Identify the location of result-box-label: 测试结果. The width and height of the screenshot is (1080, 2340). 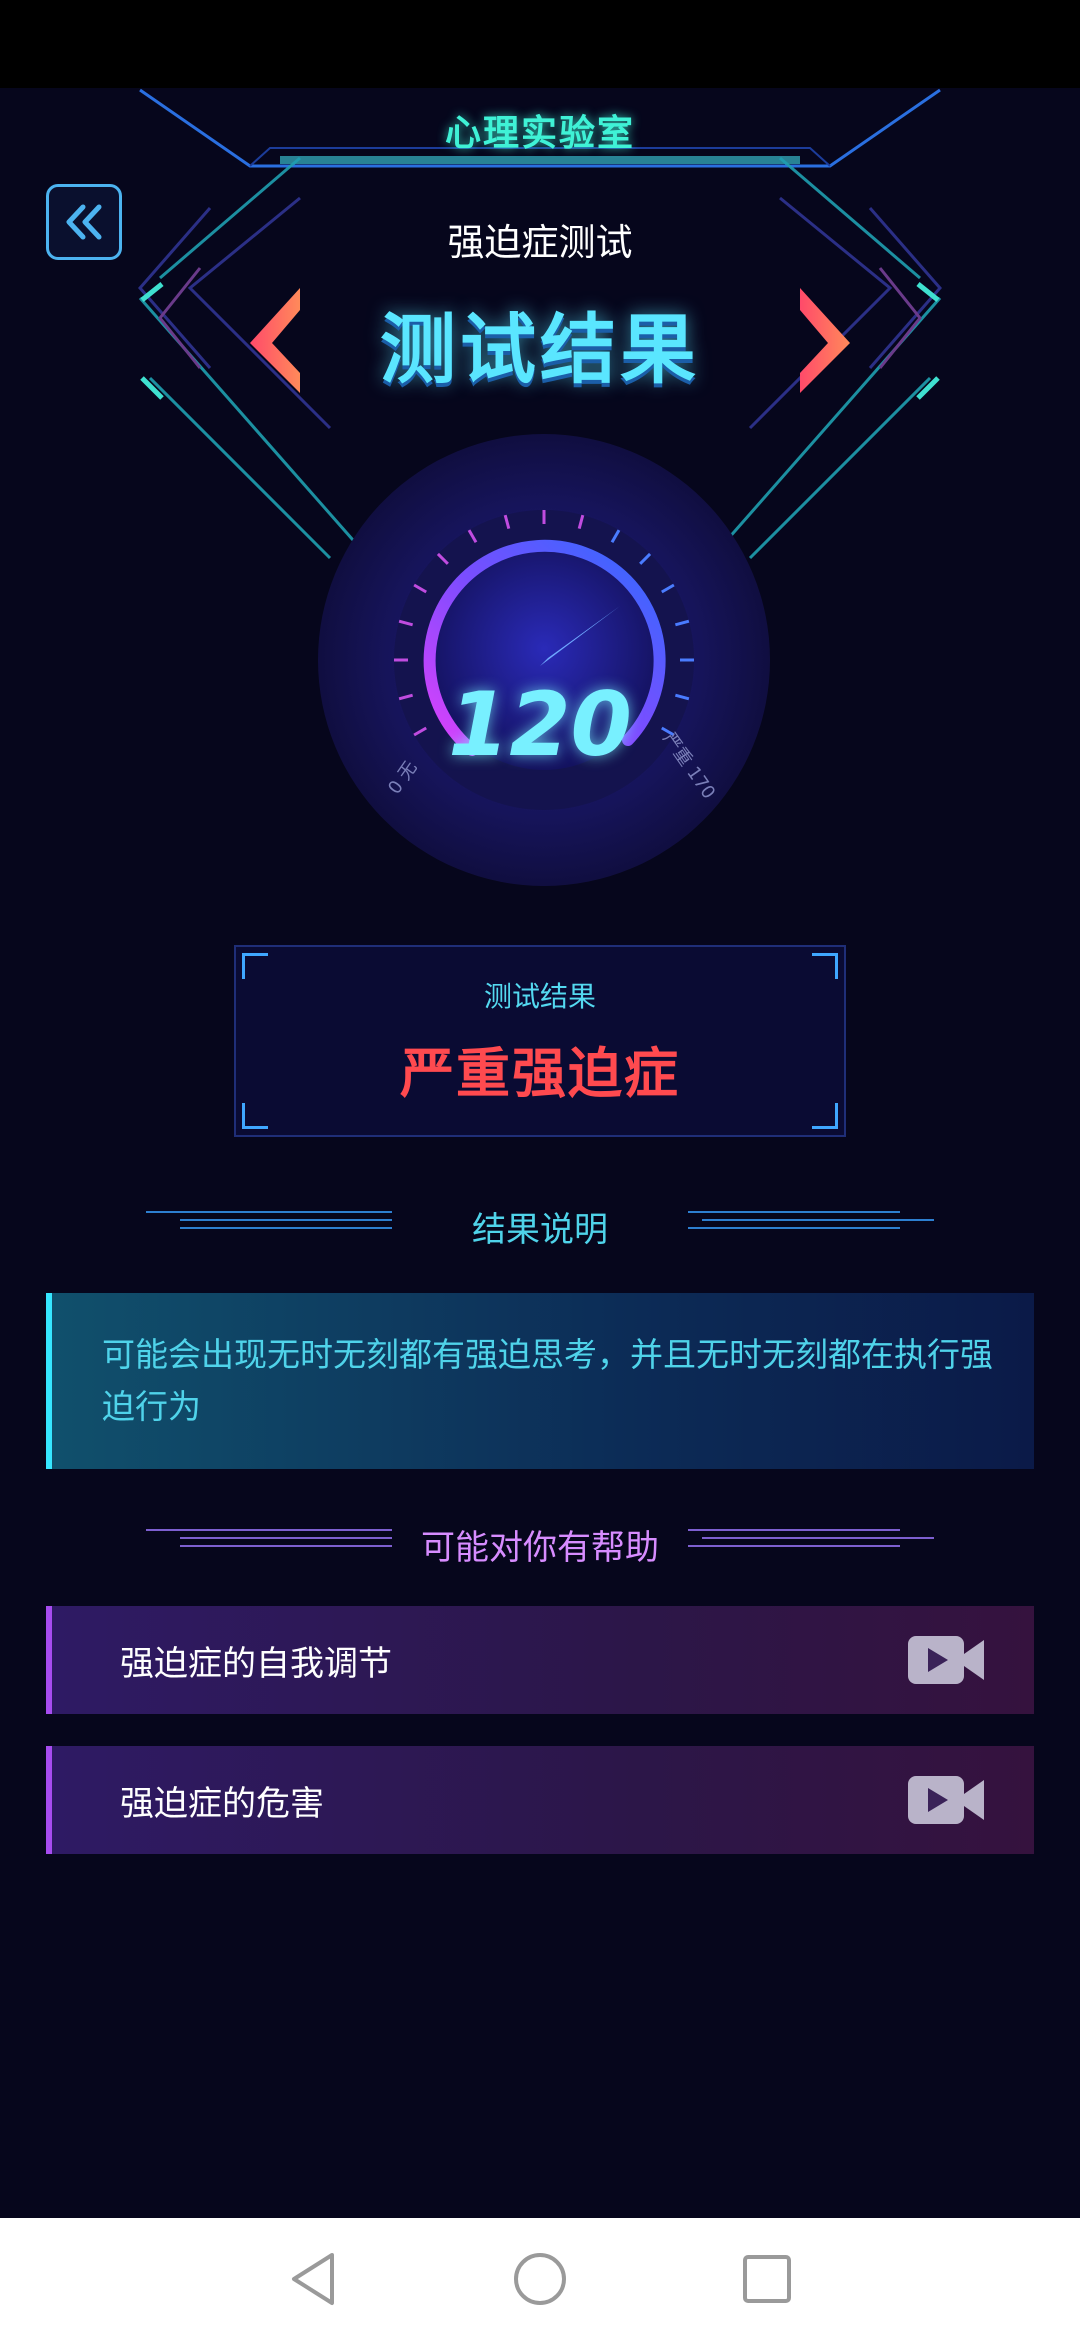
(539, 996).